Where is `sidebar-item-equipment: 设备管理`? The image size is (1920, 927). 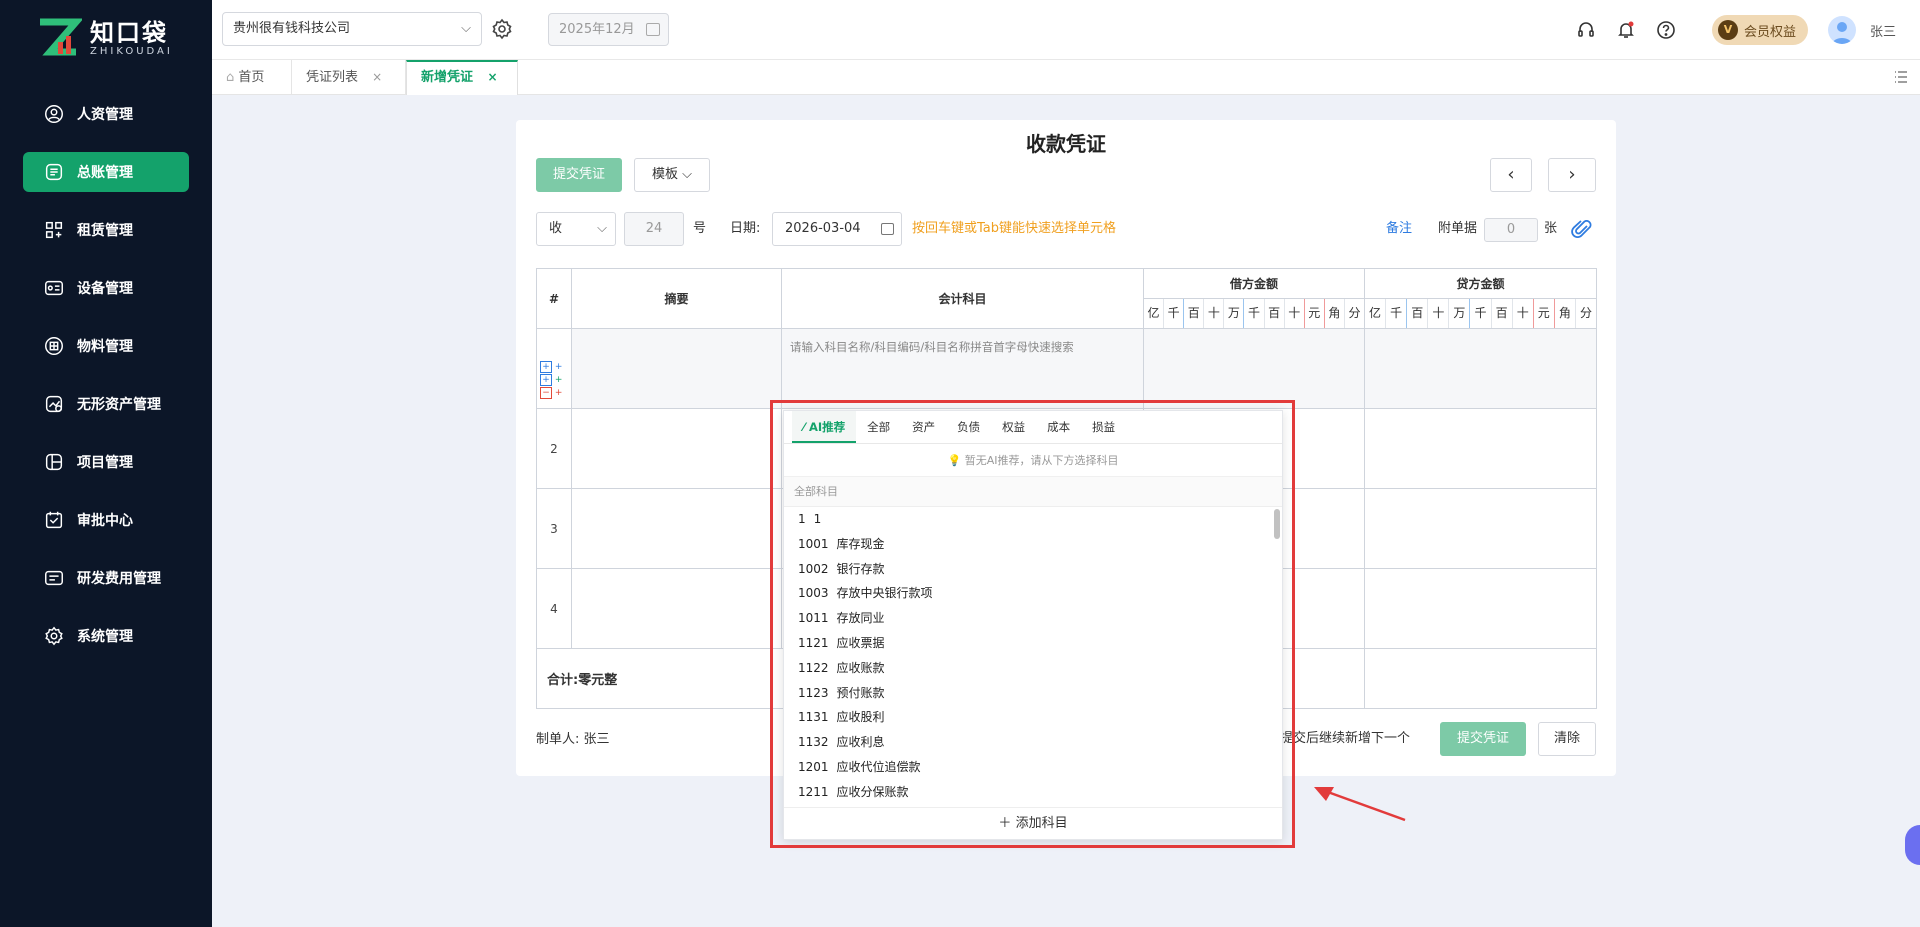 sidebar-item-equipment: 设备管理 is located at coordinates (106, 288).